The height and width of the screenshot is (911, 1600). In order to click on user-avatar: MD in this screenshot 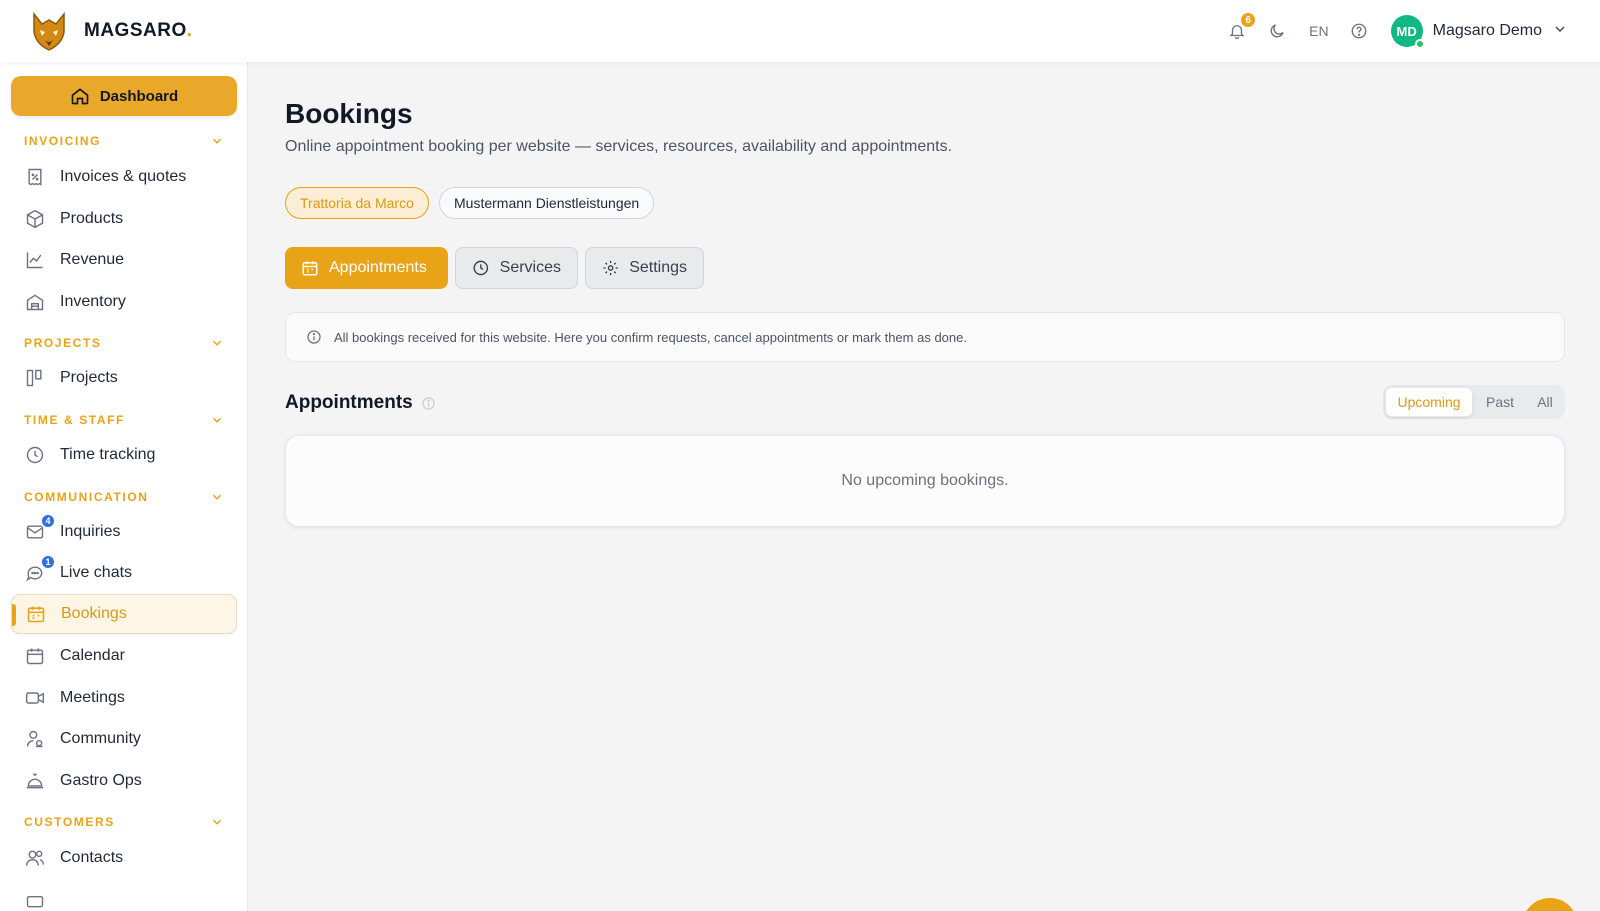, I will do `click(1407, 32)`.